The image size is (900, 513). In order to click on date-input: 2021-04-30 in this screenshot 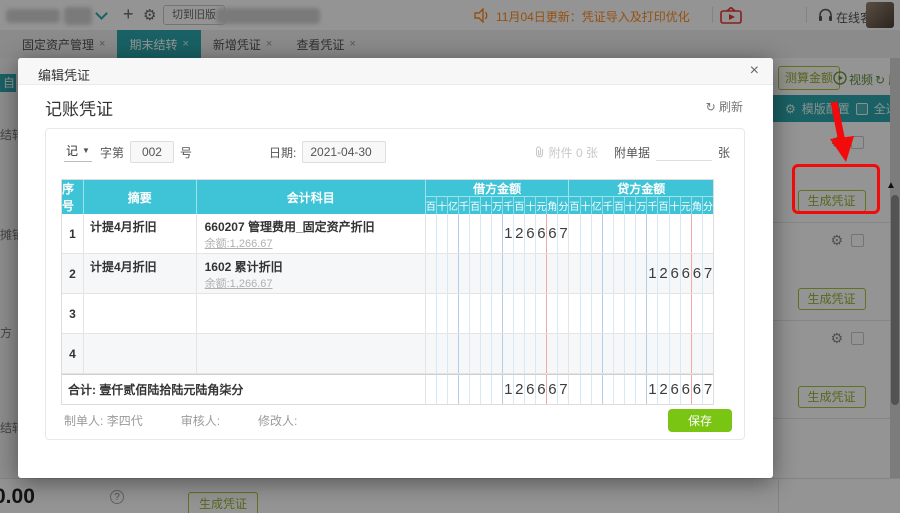, I will do `click(344, 152)`.